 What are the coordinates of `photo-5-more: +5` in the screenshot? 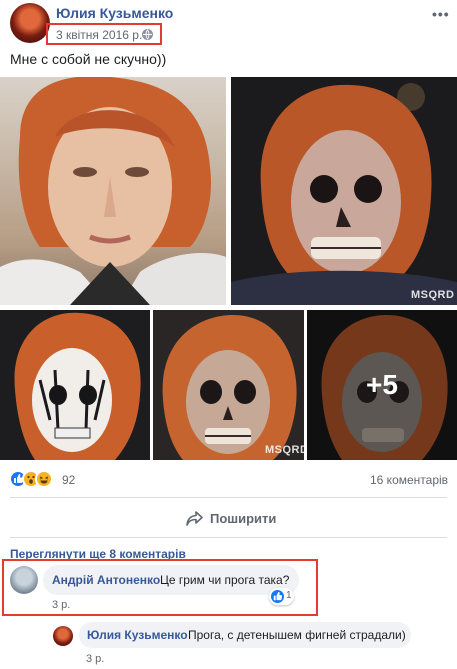 It's located at (382, 385).